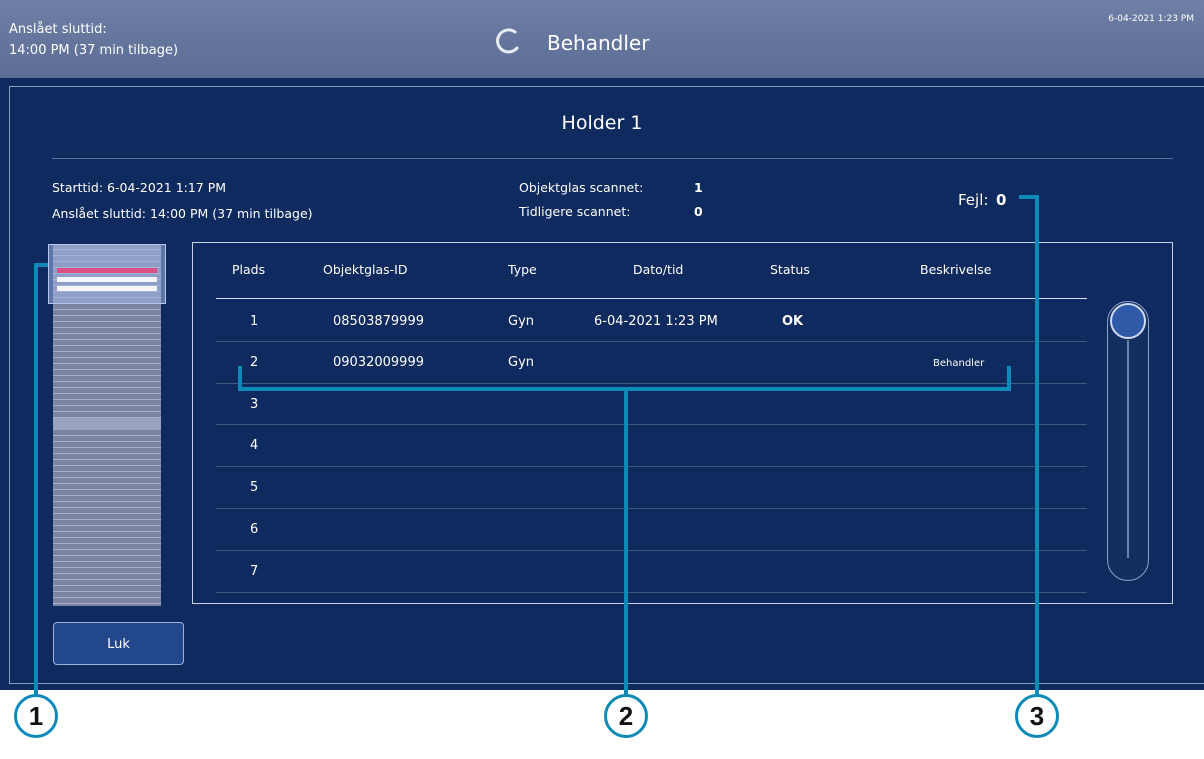 The image size is (1204, 759). I want to click on callout-1-line, so click(36, 479).